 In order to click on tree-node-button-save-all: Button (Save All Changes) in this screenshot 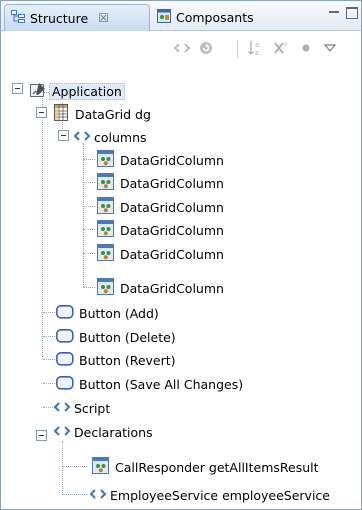, I will do `click(149, 384)`.